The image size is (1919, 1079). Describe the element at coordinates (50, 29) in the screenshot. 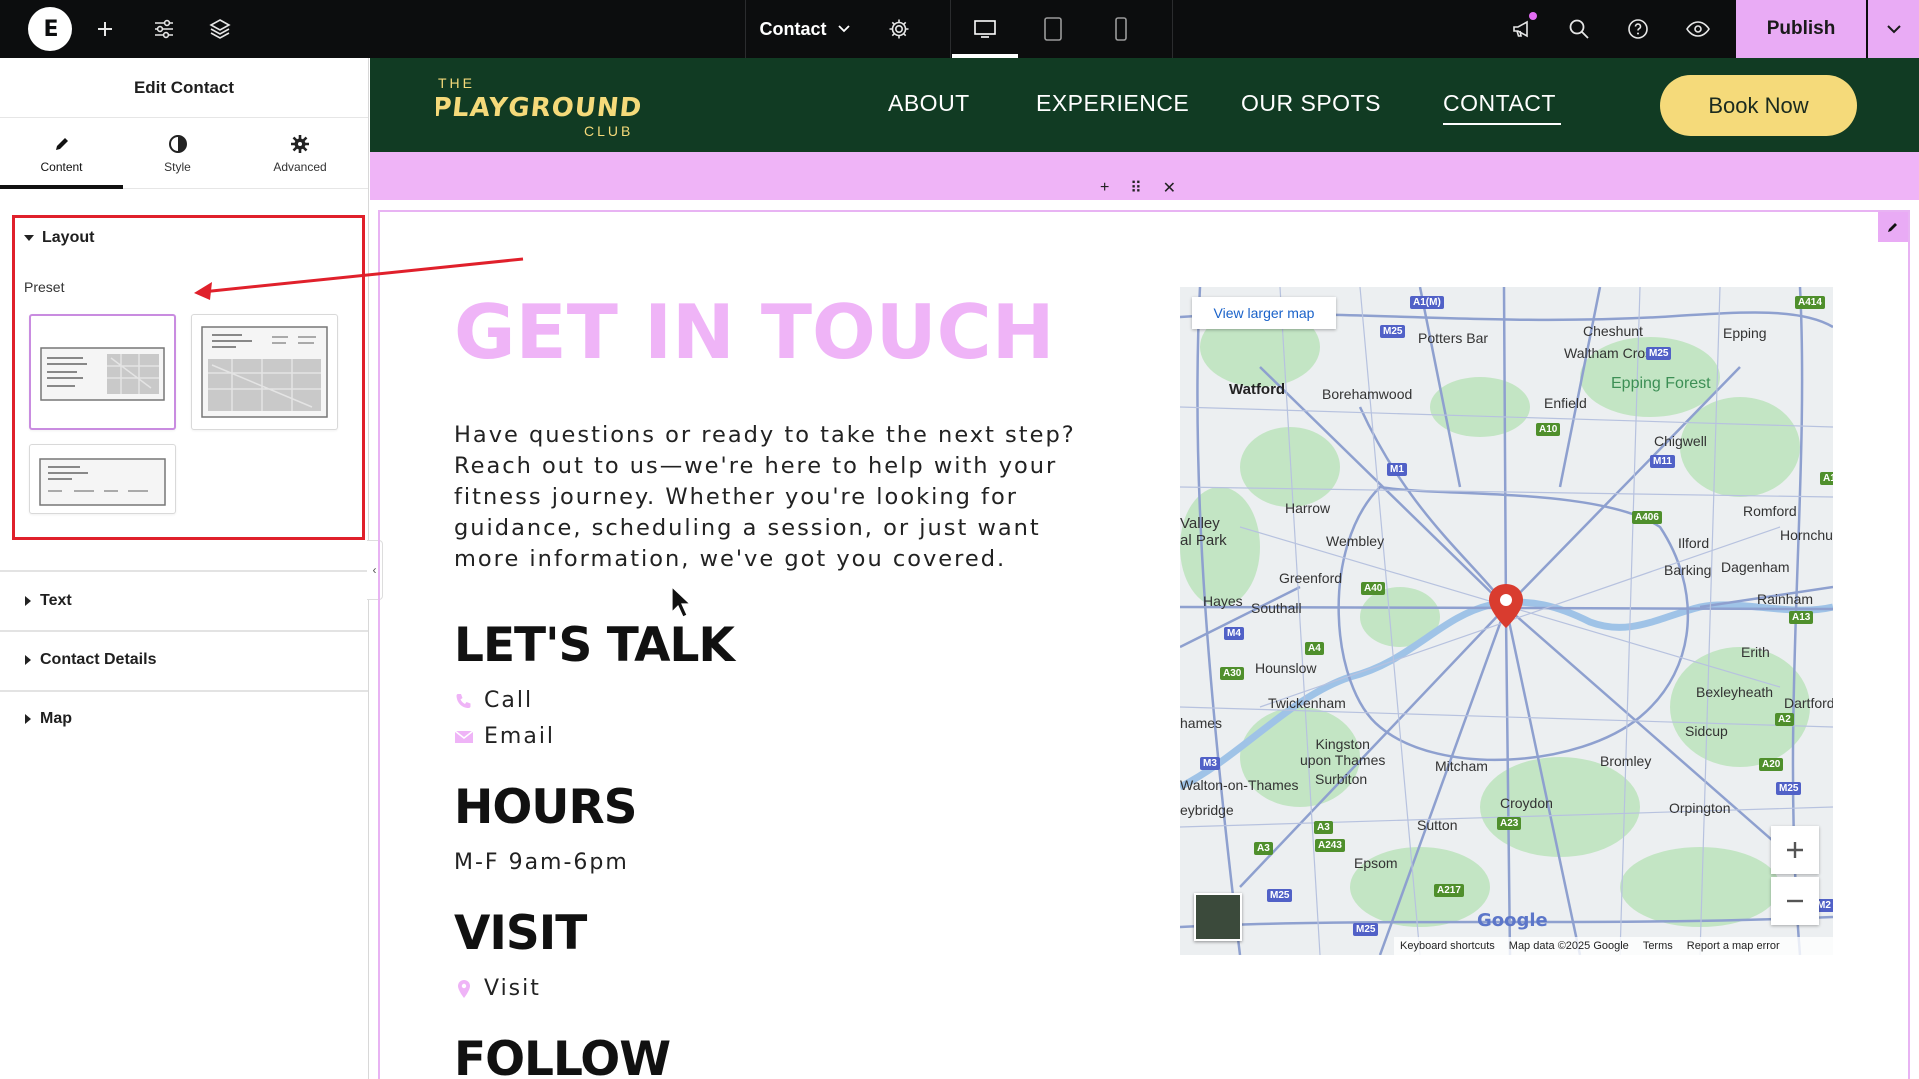

I see `elementor-menu-button: E` at that location.